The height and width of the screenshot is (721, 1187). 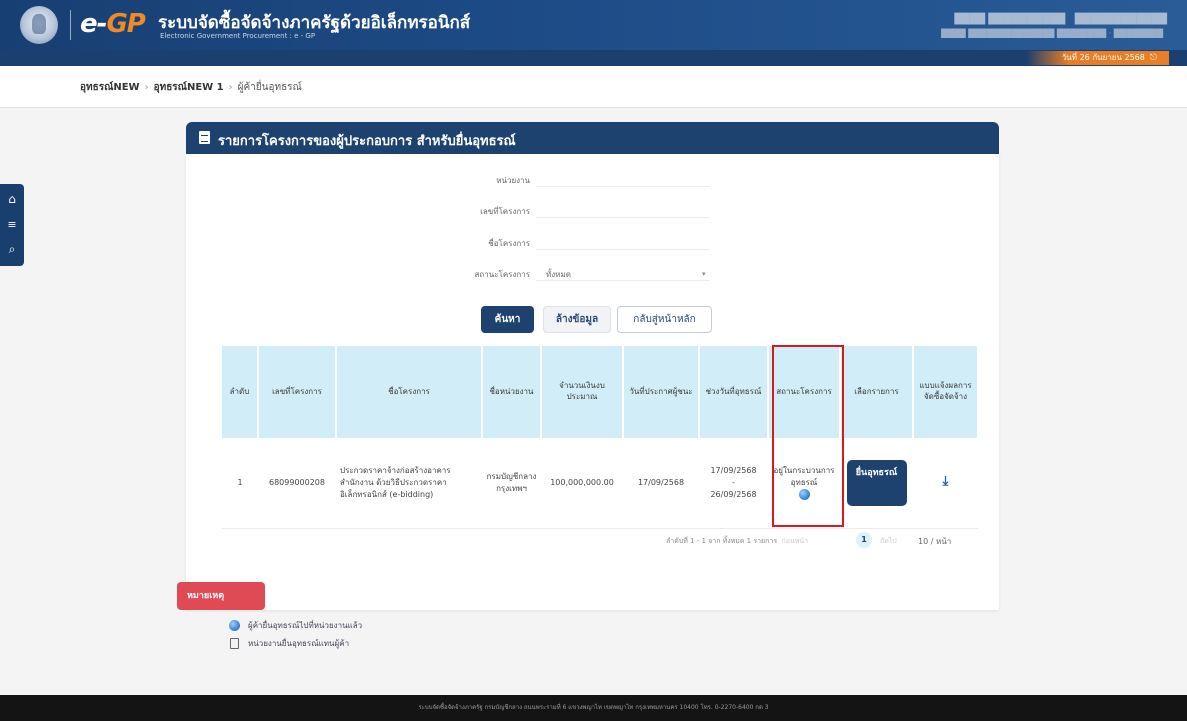 I want to click on legend-label: หน่วยงานยื่นอุทธรณ์แทนผู้ค้า, so click(x=299, y=643).